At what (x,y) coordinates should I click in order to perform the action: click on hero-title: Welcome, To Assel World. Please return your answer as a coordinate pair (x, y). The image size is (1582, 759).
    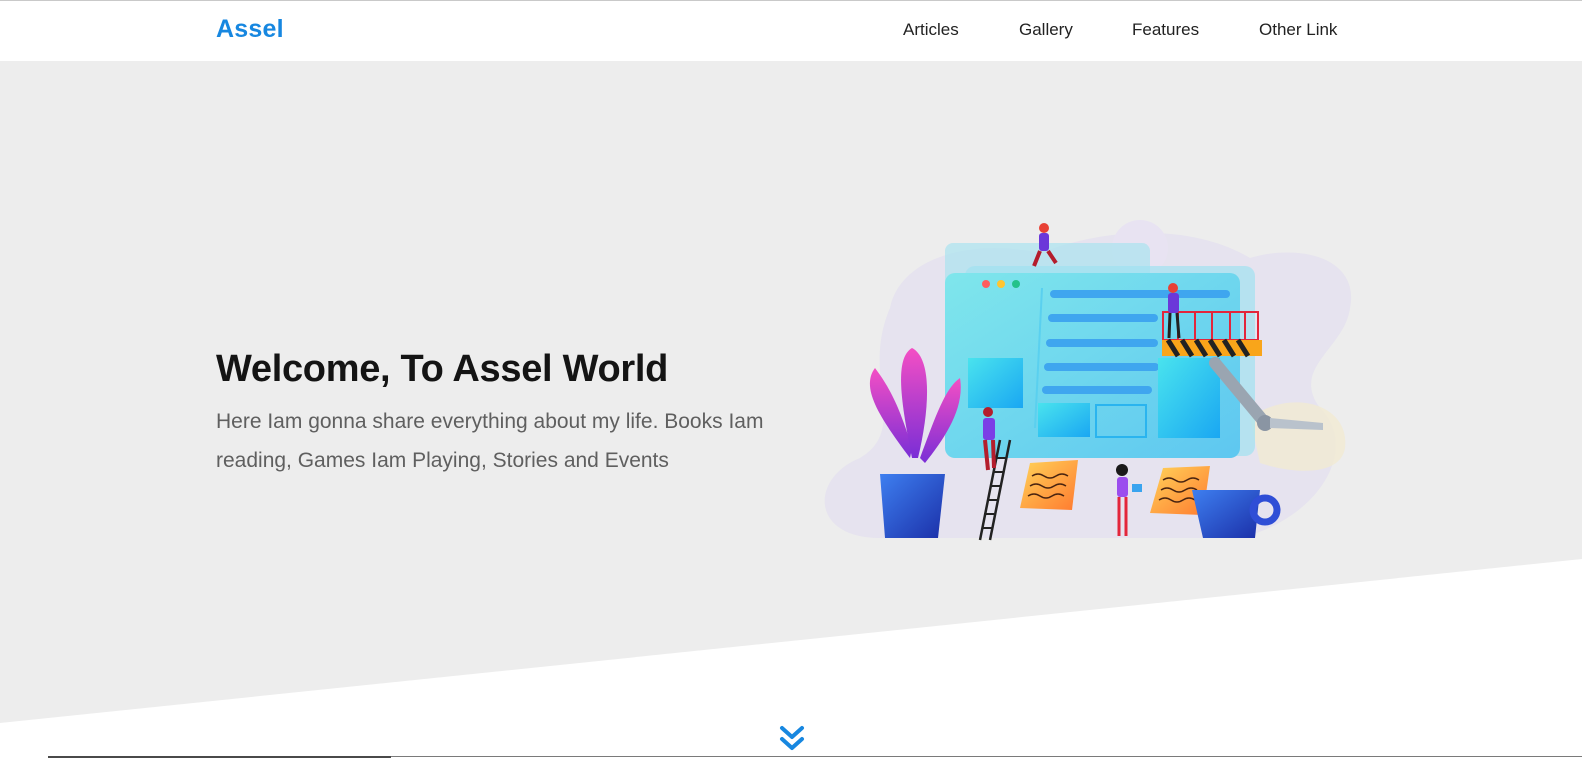
    Looking at the image, I should click on (442, 369).